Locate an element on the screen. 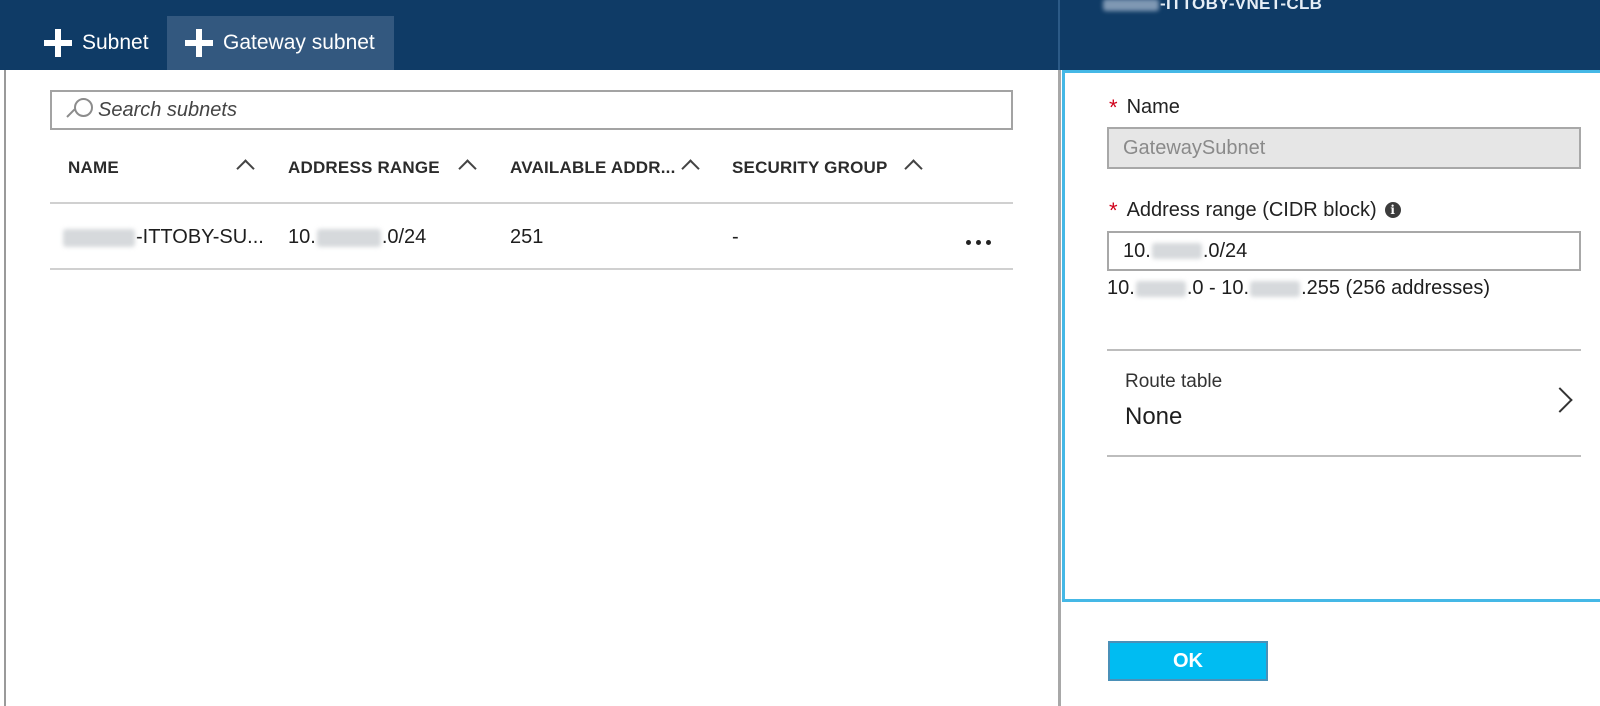  cidr-label-text: Address range (CIDR block) is located at coordinates (1251, 210).